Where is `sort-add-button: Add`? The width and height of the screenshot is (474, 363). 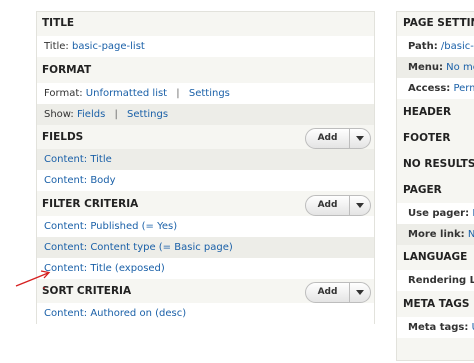
sort-add-button: Add is located at coordinates (338, 292).